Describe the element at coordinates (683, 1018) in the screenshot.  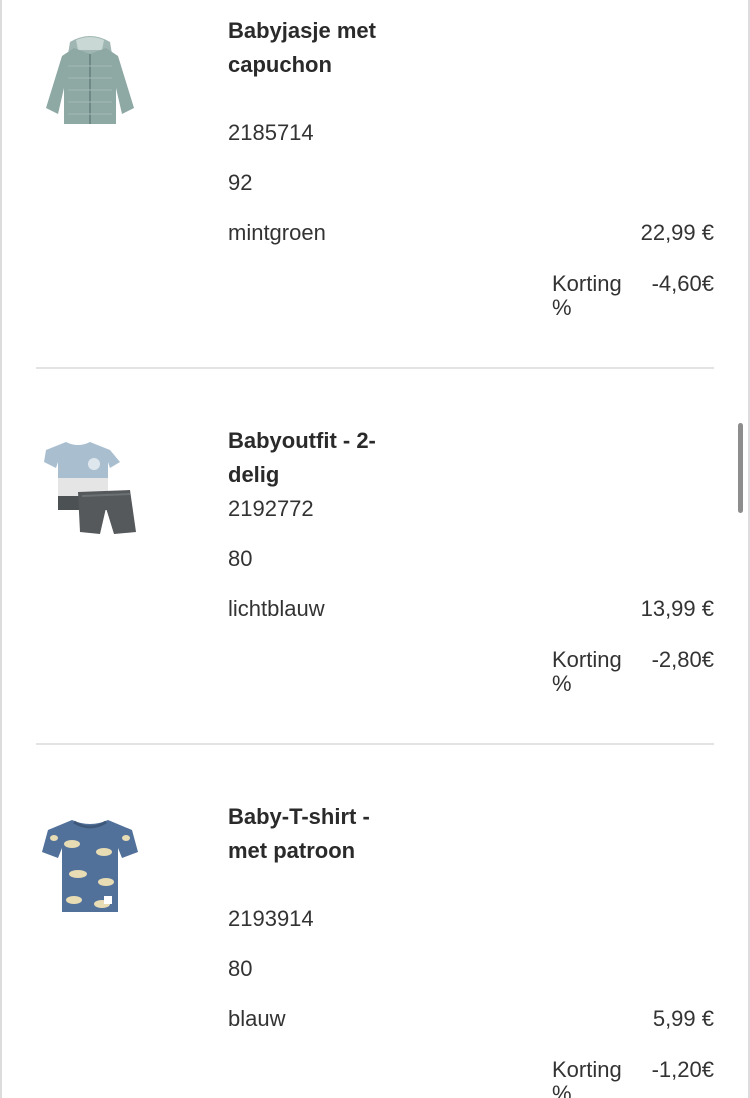
I see `product-price: 5,99 €` at that location.